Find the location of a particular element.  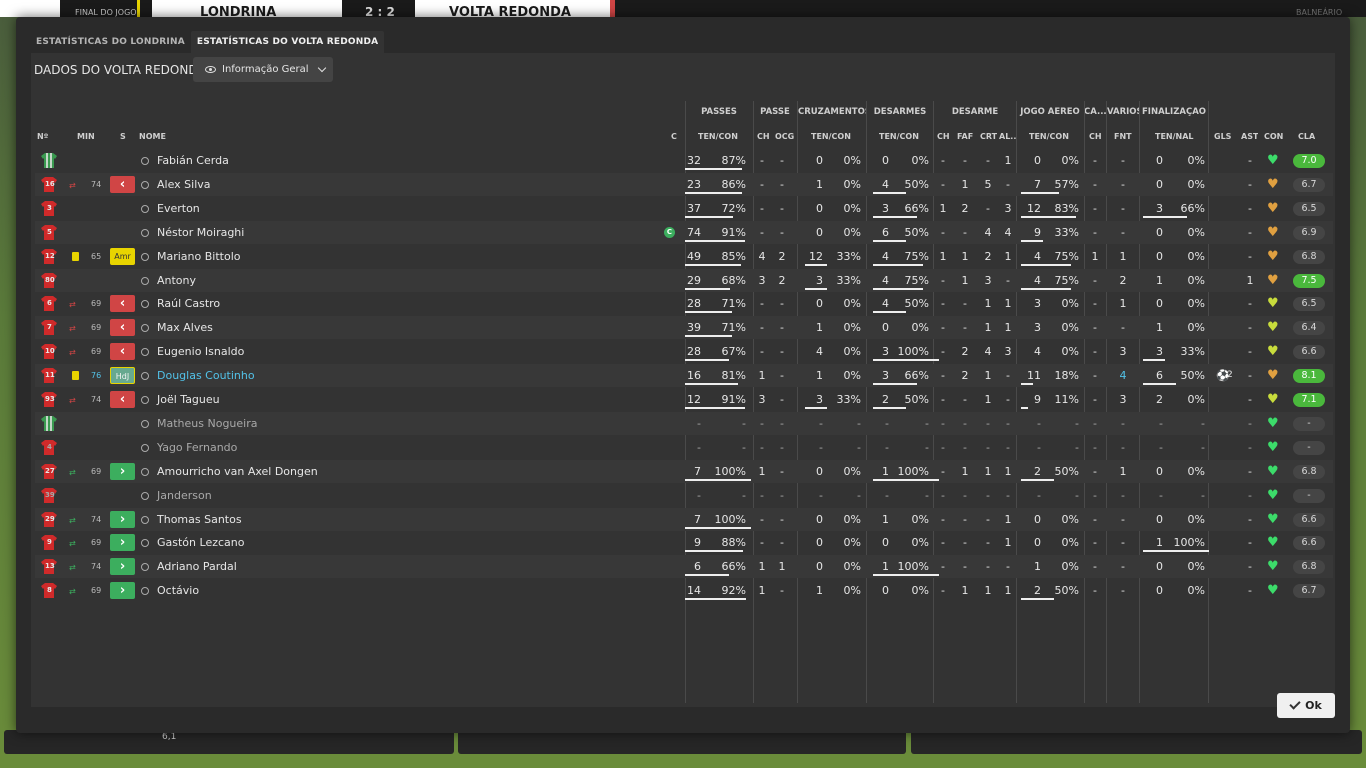

col-header-name: NOME is located at coordinates (152, 136).